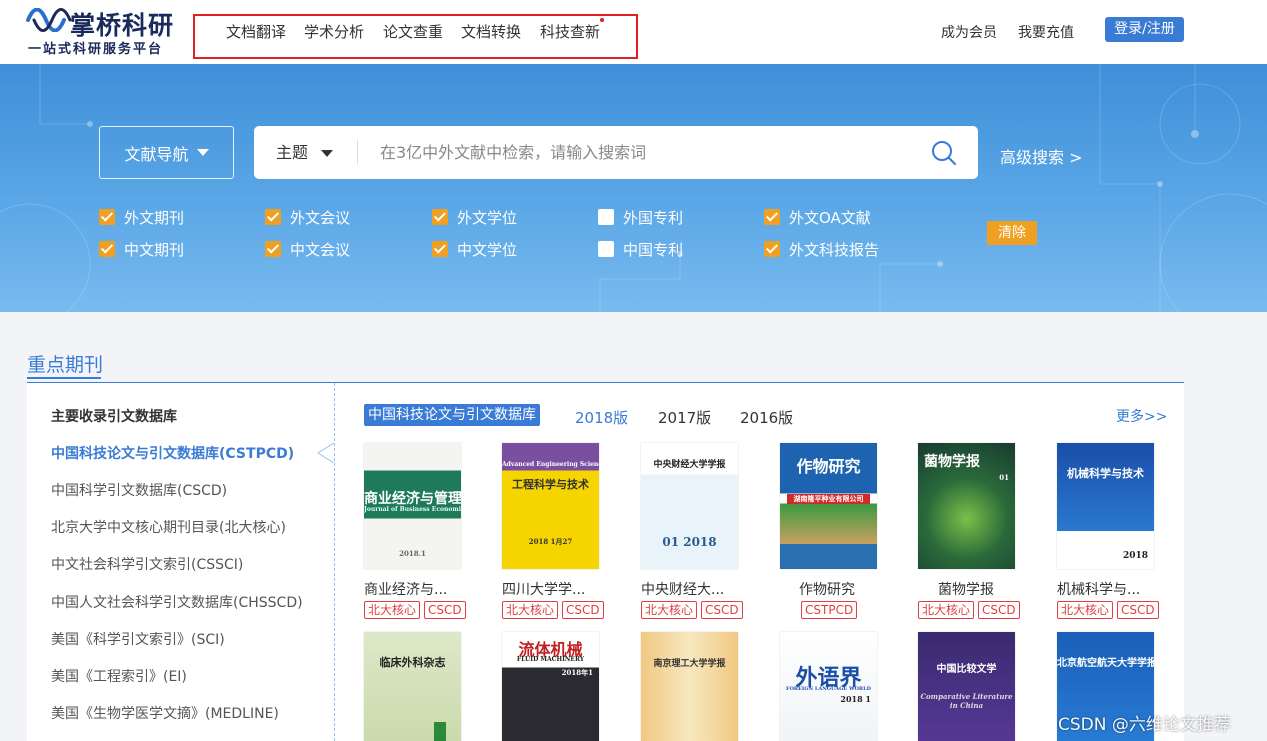  Describe the element at coordinates (452, 415) in the screenshot. I see `tab-cstpcd: 中国科技论文与引文数据库` at that location.